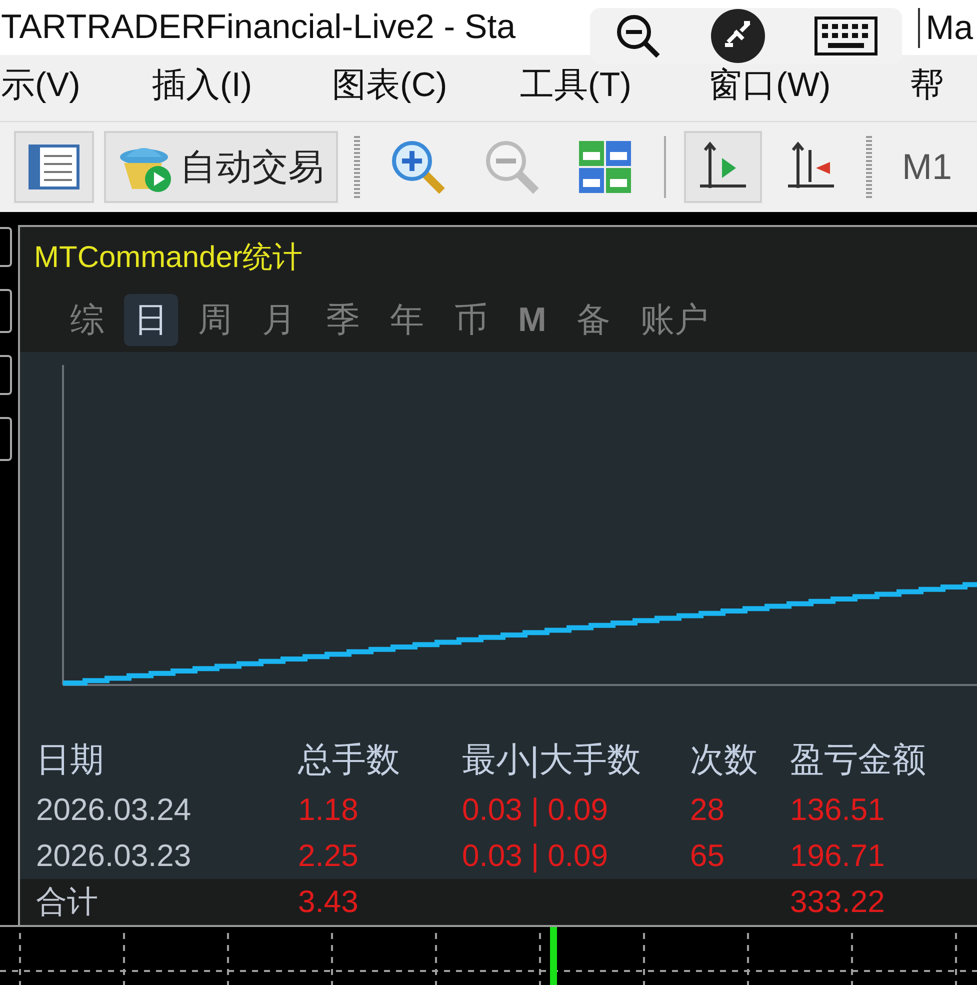 The width and height of the screenshot is (977, 985). What do you see at coordinates (40, 85) in the screenshot?
I see `menu-item: 示(V)` at bounding box center [40, 85].